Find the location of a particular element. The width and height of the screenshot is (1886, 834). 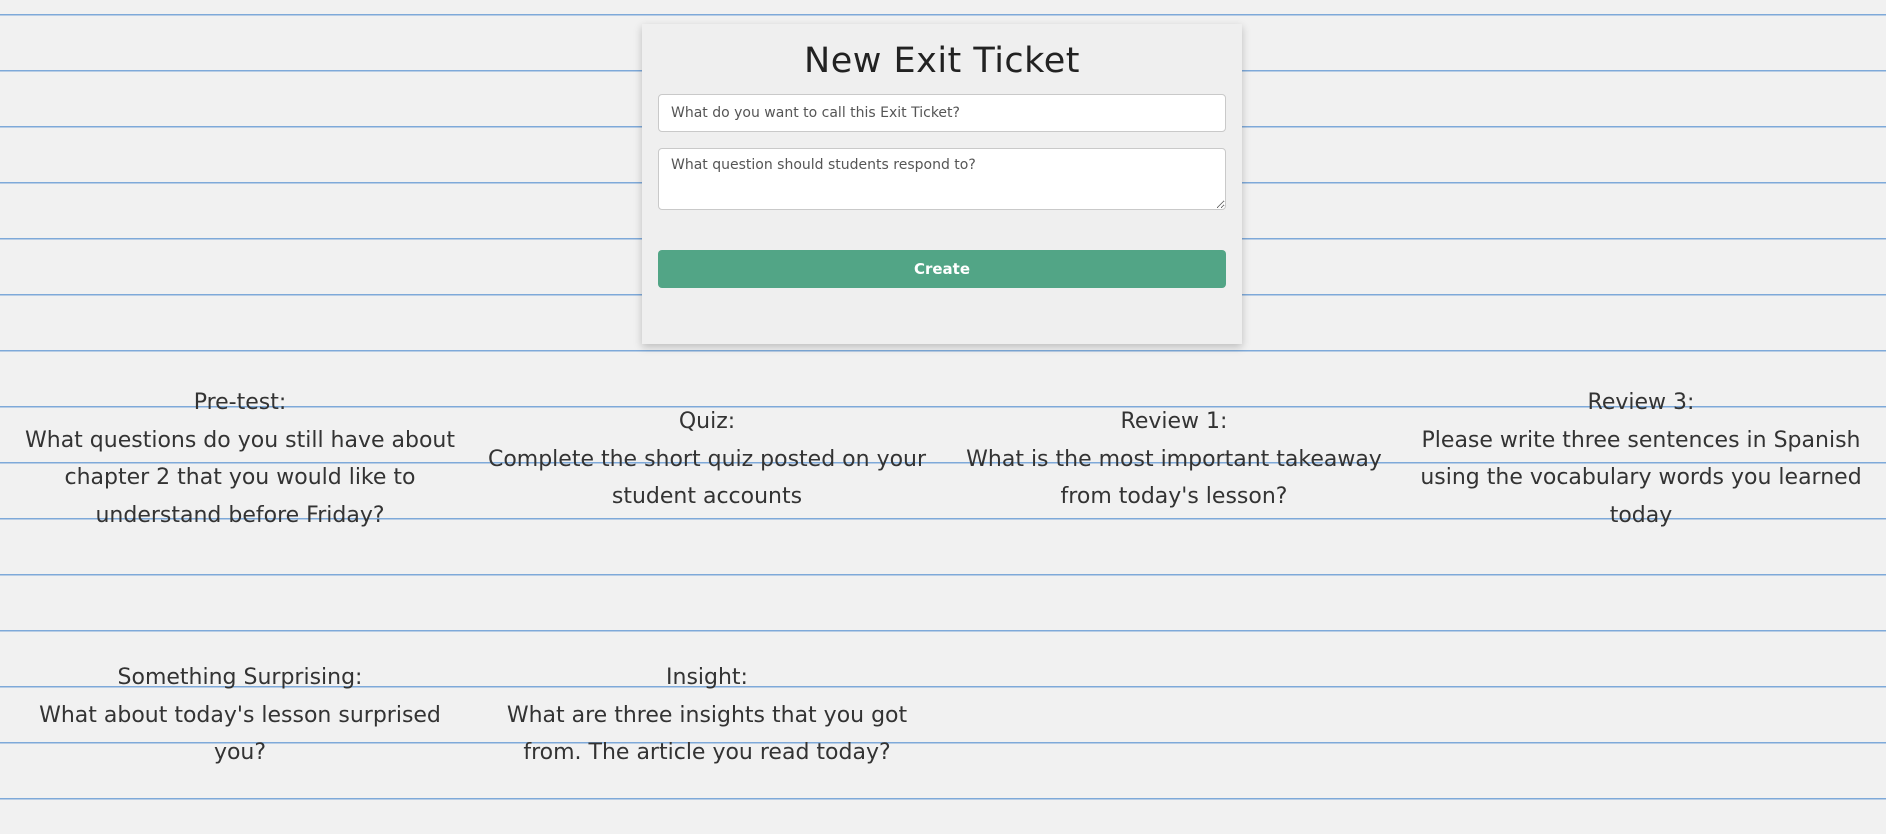

ticket-title: Quiz: is located at coordinates (707, 421).